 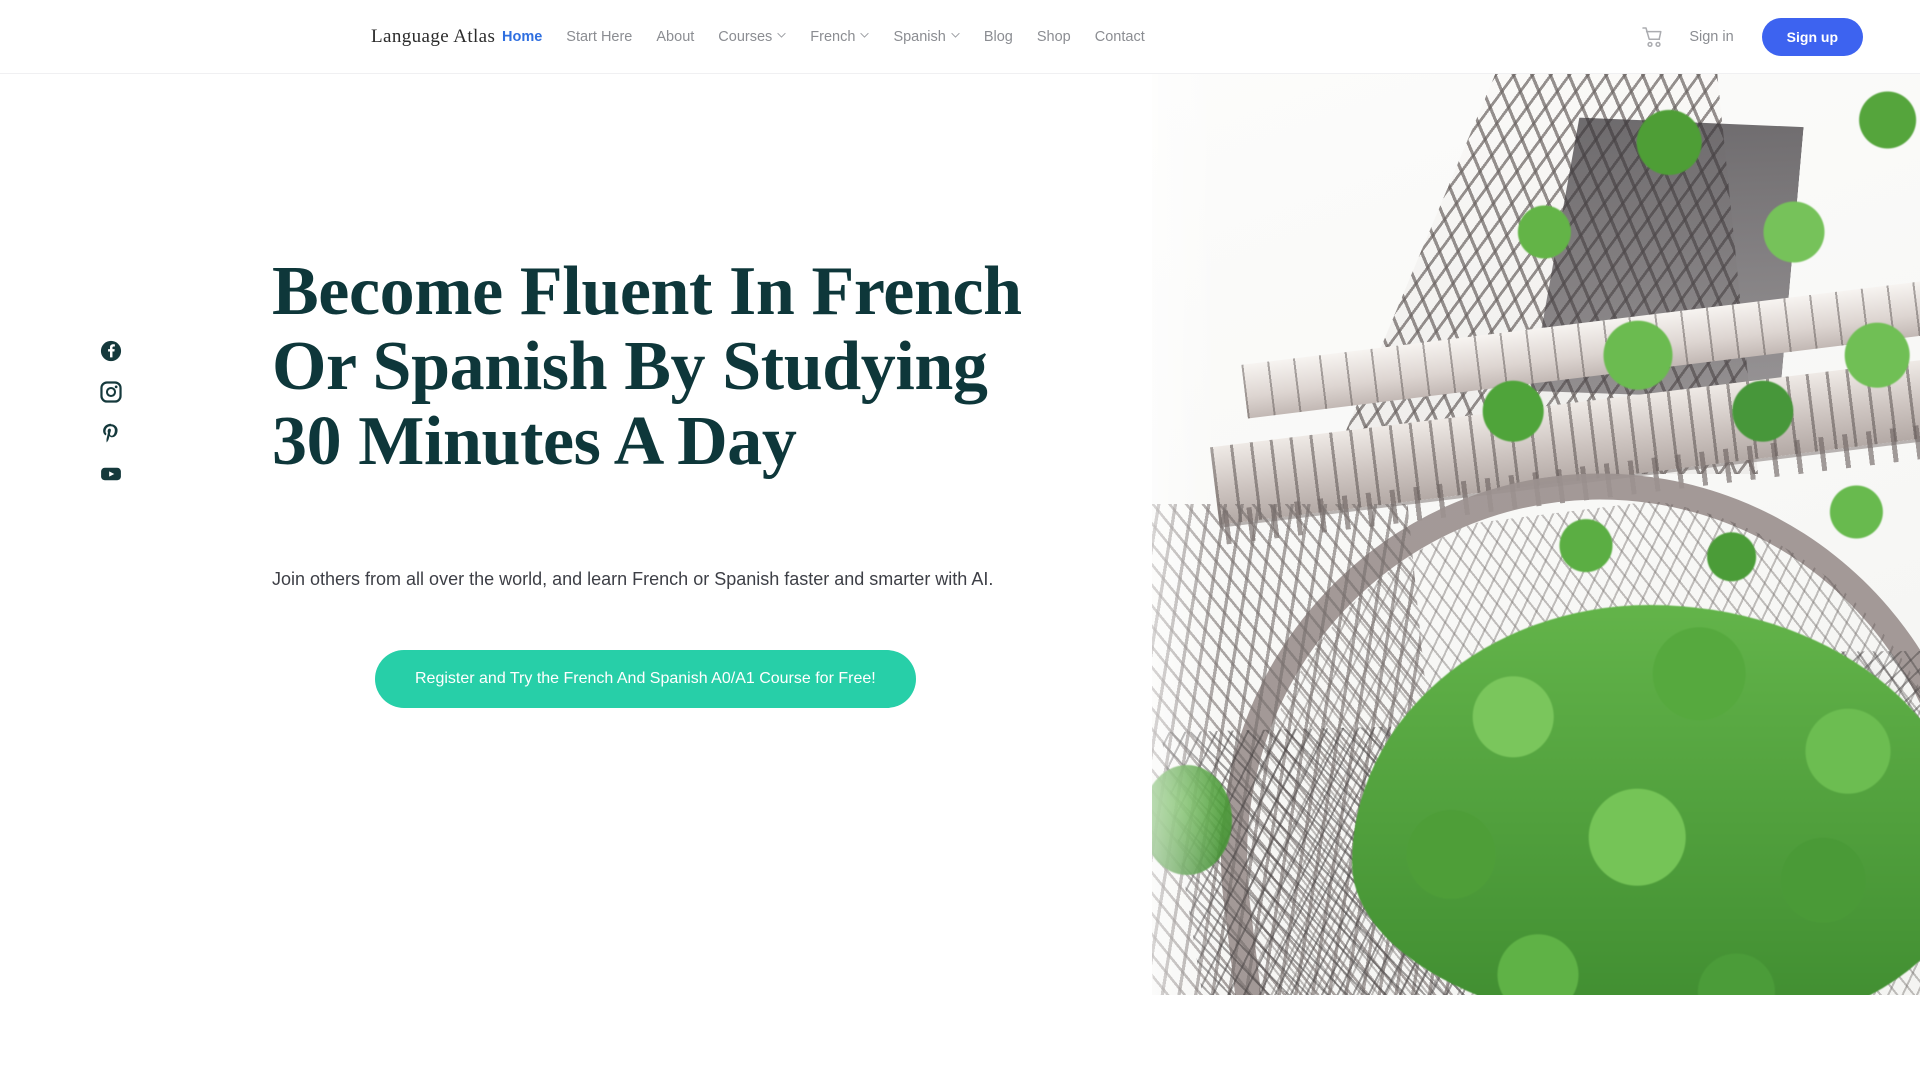 I want to click on sign-in-link: Sign in, so click(x=1711, y=37).